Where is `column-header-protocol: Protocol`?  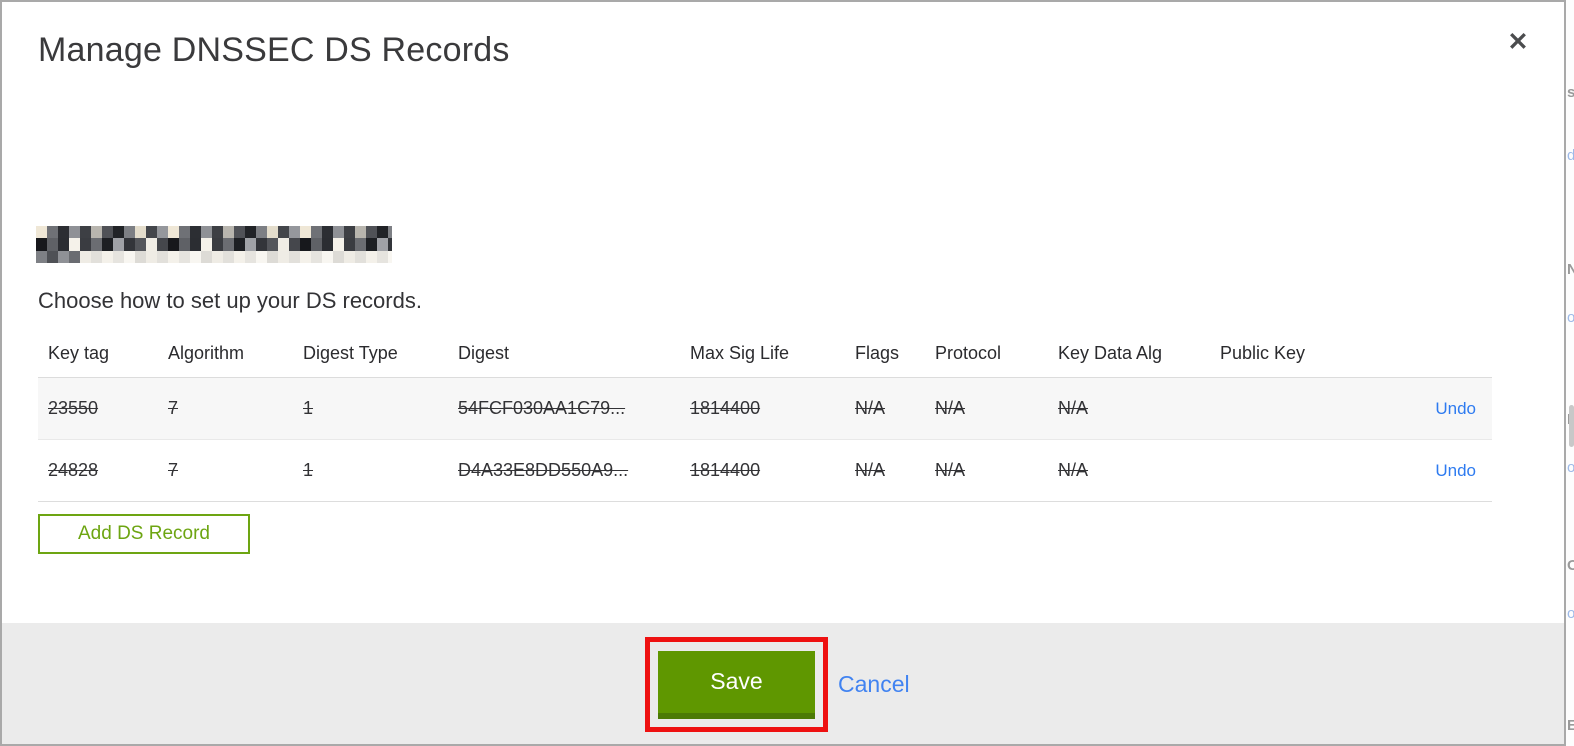
column-header-protocol: Protocol is located at coordinates (968, 353).